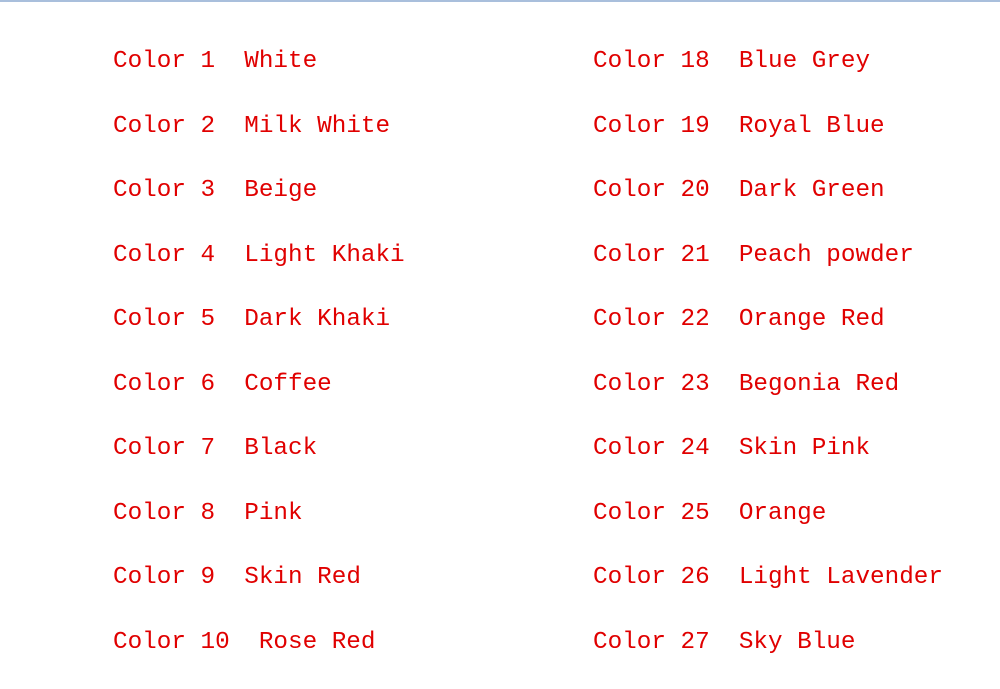  Describe the element at coordinates (651, 448) in the screenshot. I see `color-number: Color 24` at that location.